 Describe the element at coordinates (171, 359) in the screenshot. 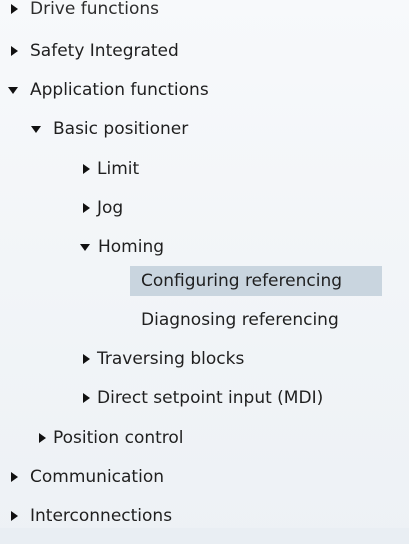

I see `tree-item-label: Traversing blocks` at that location.